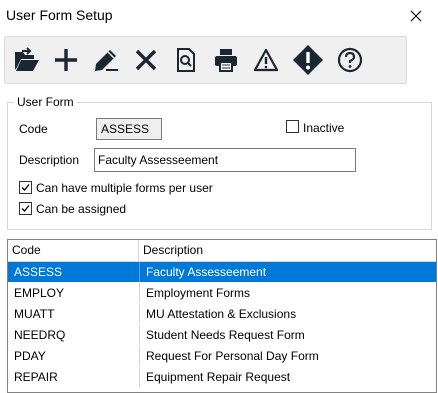 The width and height of the screenshot is (438, 393). Describe the element at coordinates (287, 272) in the screenshot. I see `row-description: Faculty Assesseement` at that location.